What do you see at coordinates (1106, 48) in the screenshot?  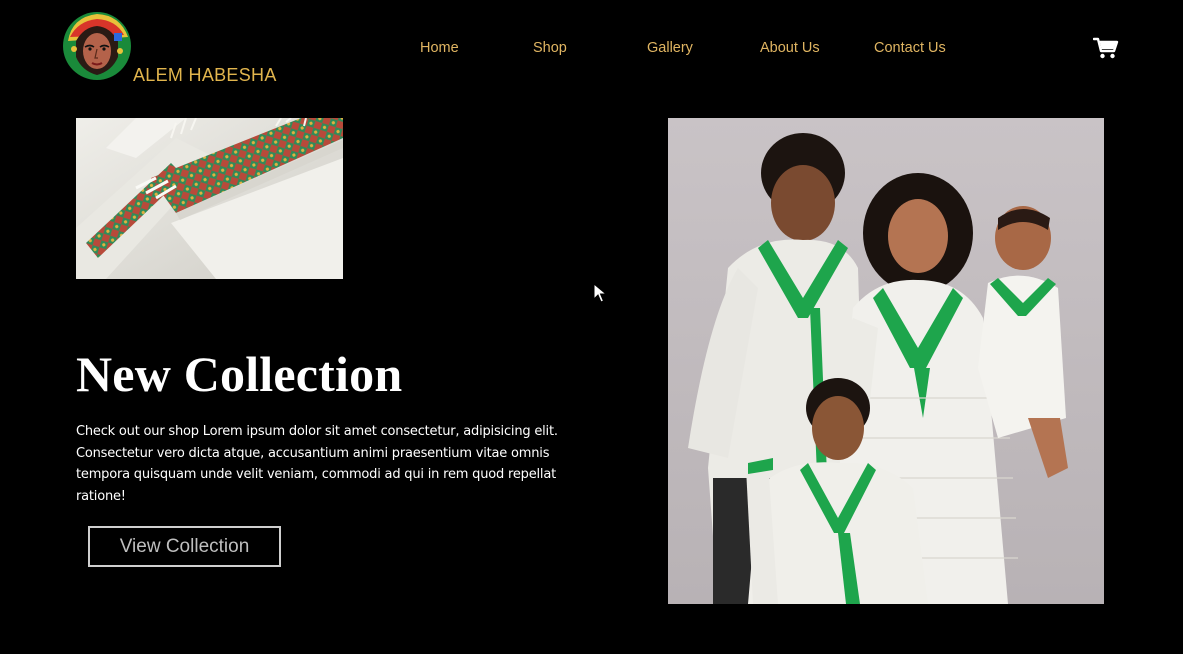 I see `shopping-cart-icon` at bounding box center [1106, 48].